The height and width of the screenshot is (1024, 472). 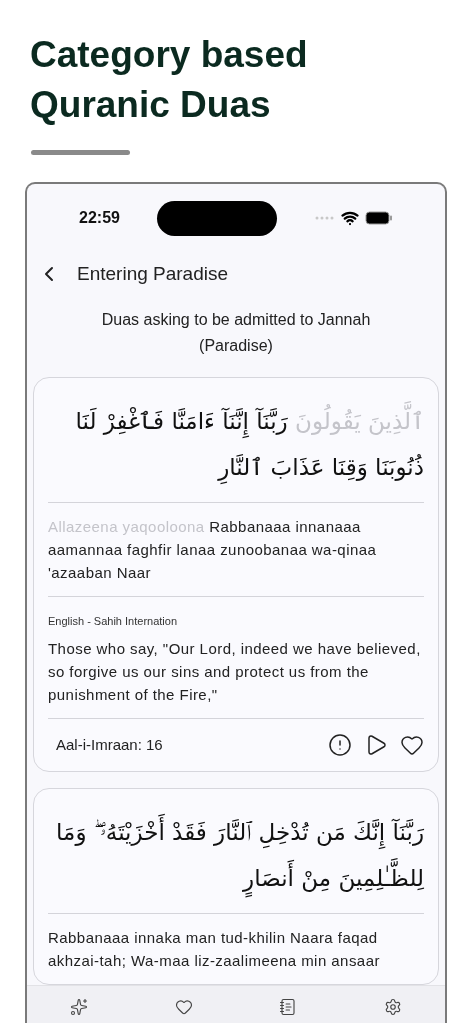 I want to click on verse-reference: Aal-i-Imraan: 16, so click(x=109, y=744).